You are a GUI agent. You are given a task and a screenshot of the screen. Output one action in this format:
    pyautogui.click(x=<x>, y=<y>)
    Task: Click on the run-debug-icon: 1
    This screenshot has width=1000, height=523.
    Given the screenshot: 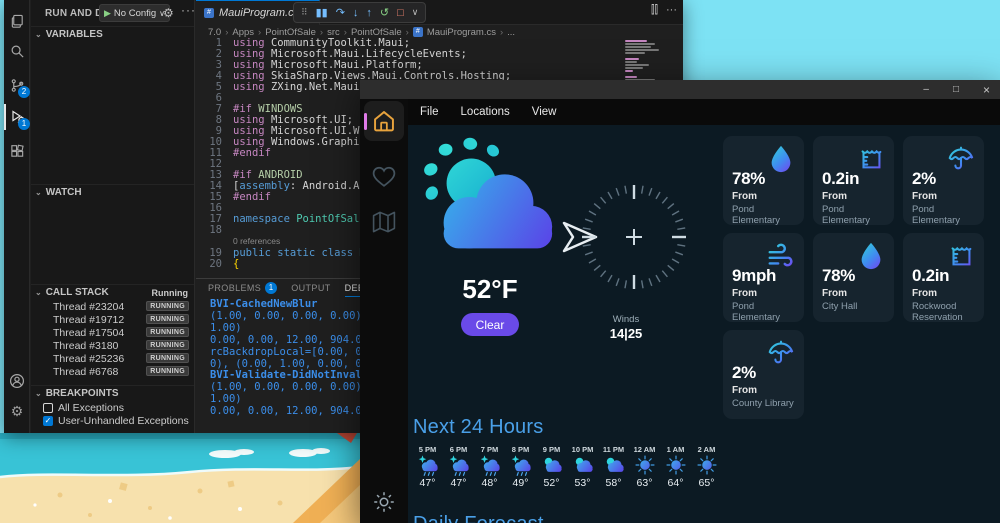 What is the action you would take?
    pyautogui.click(x=17, y=117)
    